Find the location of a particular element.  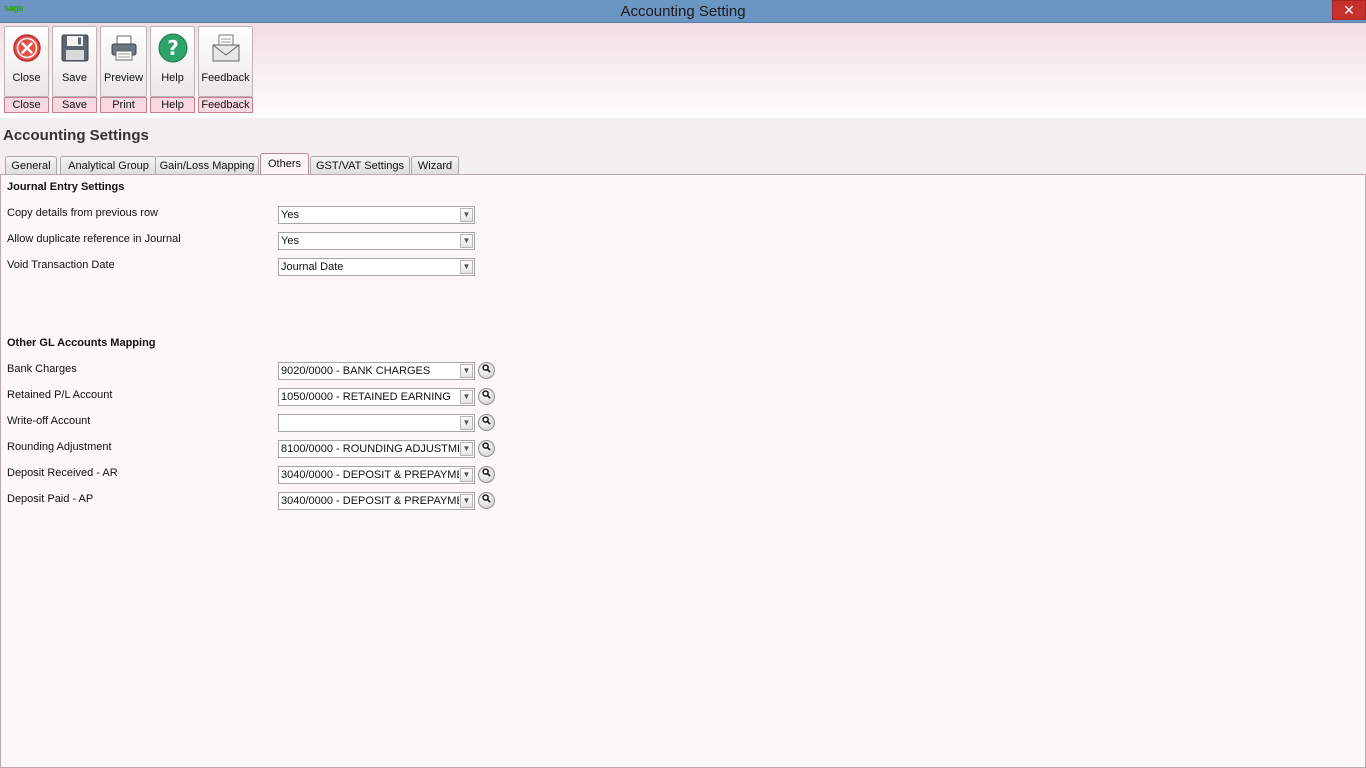

bank-charges-select: 9020/0000 - BANK CHARGES ▼ is located at coordinates (376, 371).